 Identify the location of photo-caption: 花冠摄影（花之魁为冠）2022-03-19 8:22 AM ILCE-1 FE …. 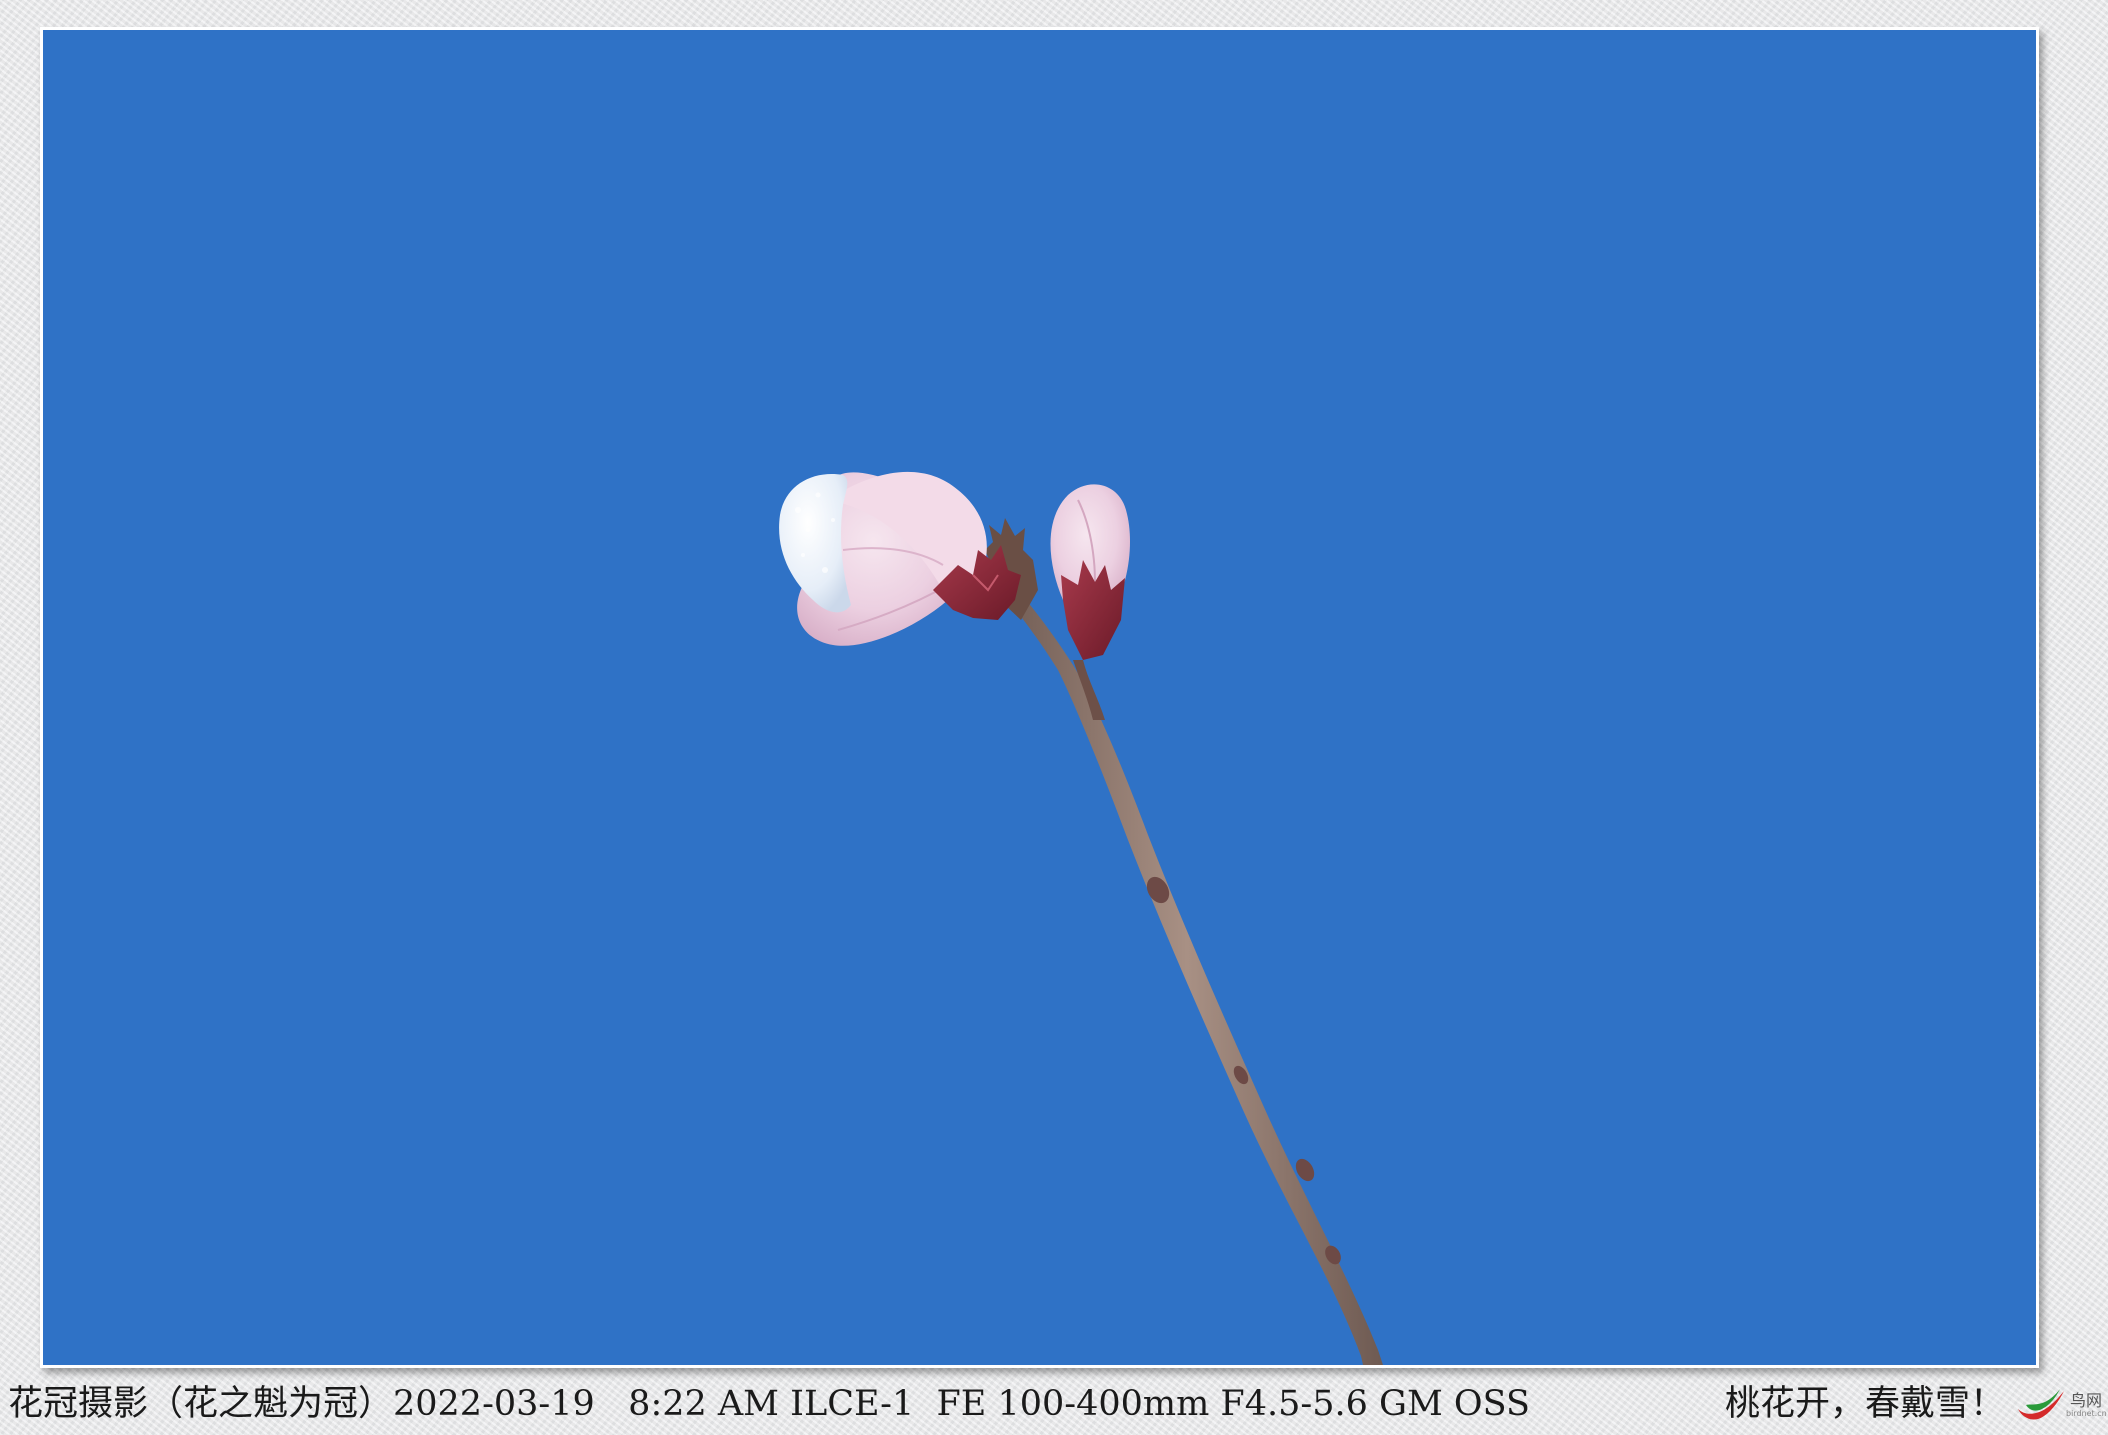
(769, 1404).